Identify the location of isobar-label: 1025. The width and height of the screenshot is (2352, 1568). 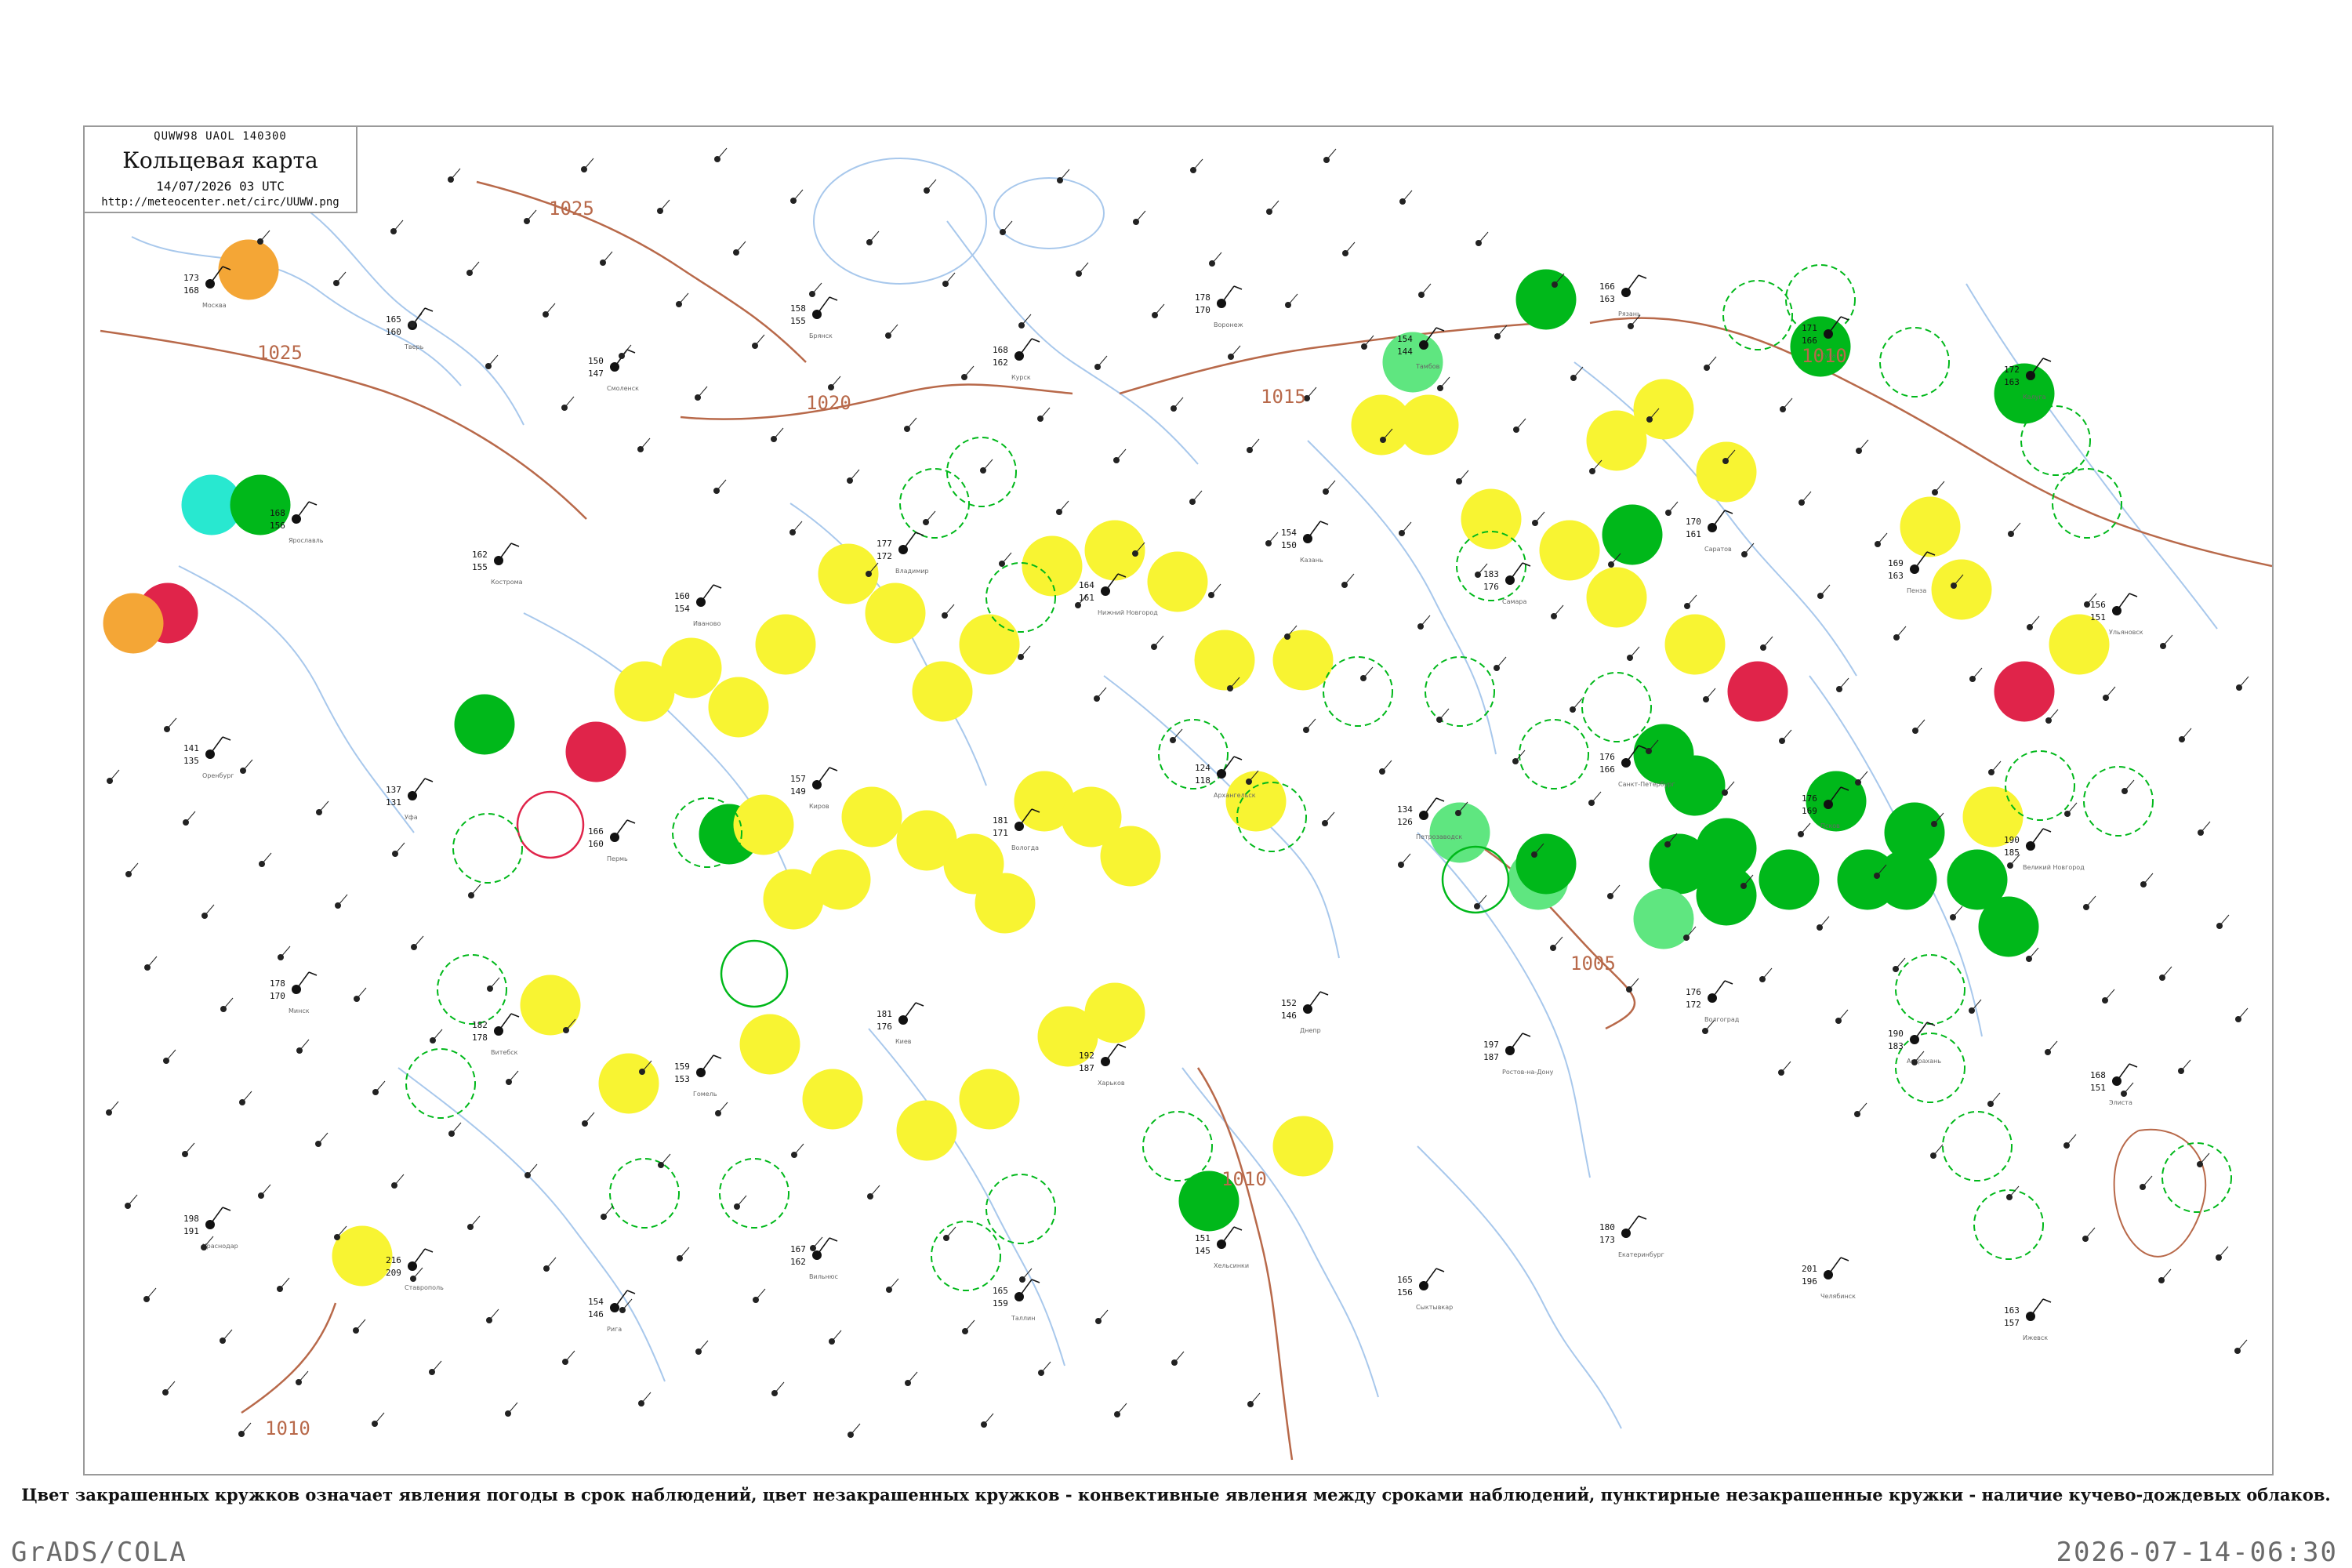
(571, 209).